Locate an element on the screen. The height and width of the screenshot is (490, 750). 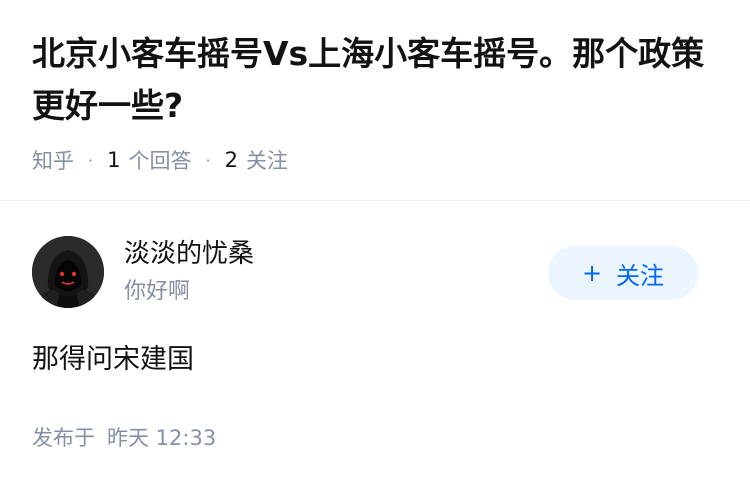
question-meta: 知乎 · 1 个回答 · 2 关注 is located at coordinates (160, 160).